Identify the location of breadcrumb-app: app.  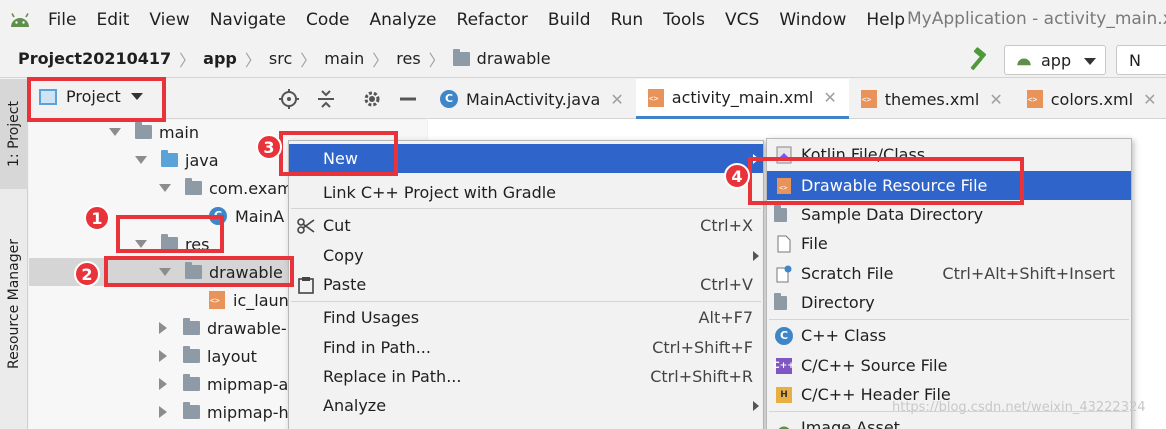
(220, 58).